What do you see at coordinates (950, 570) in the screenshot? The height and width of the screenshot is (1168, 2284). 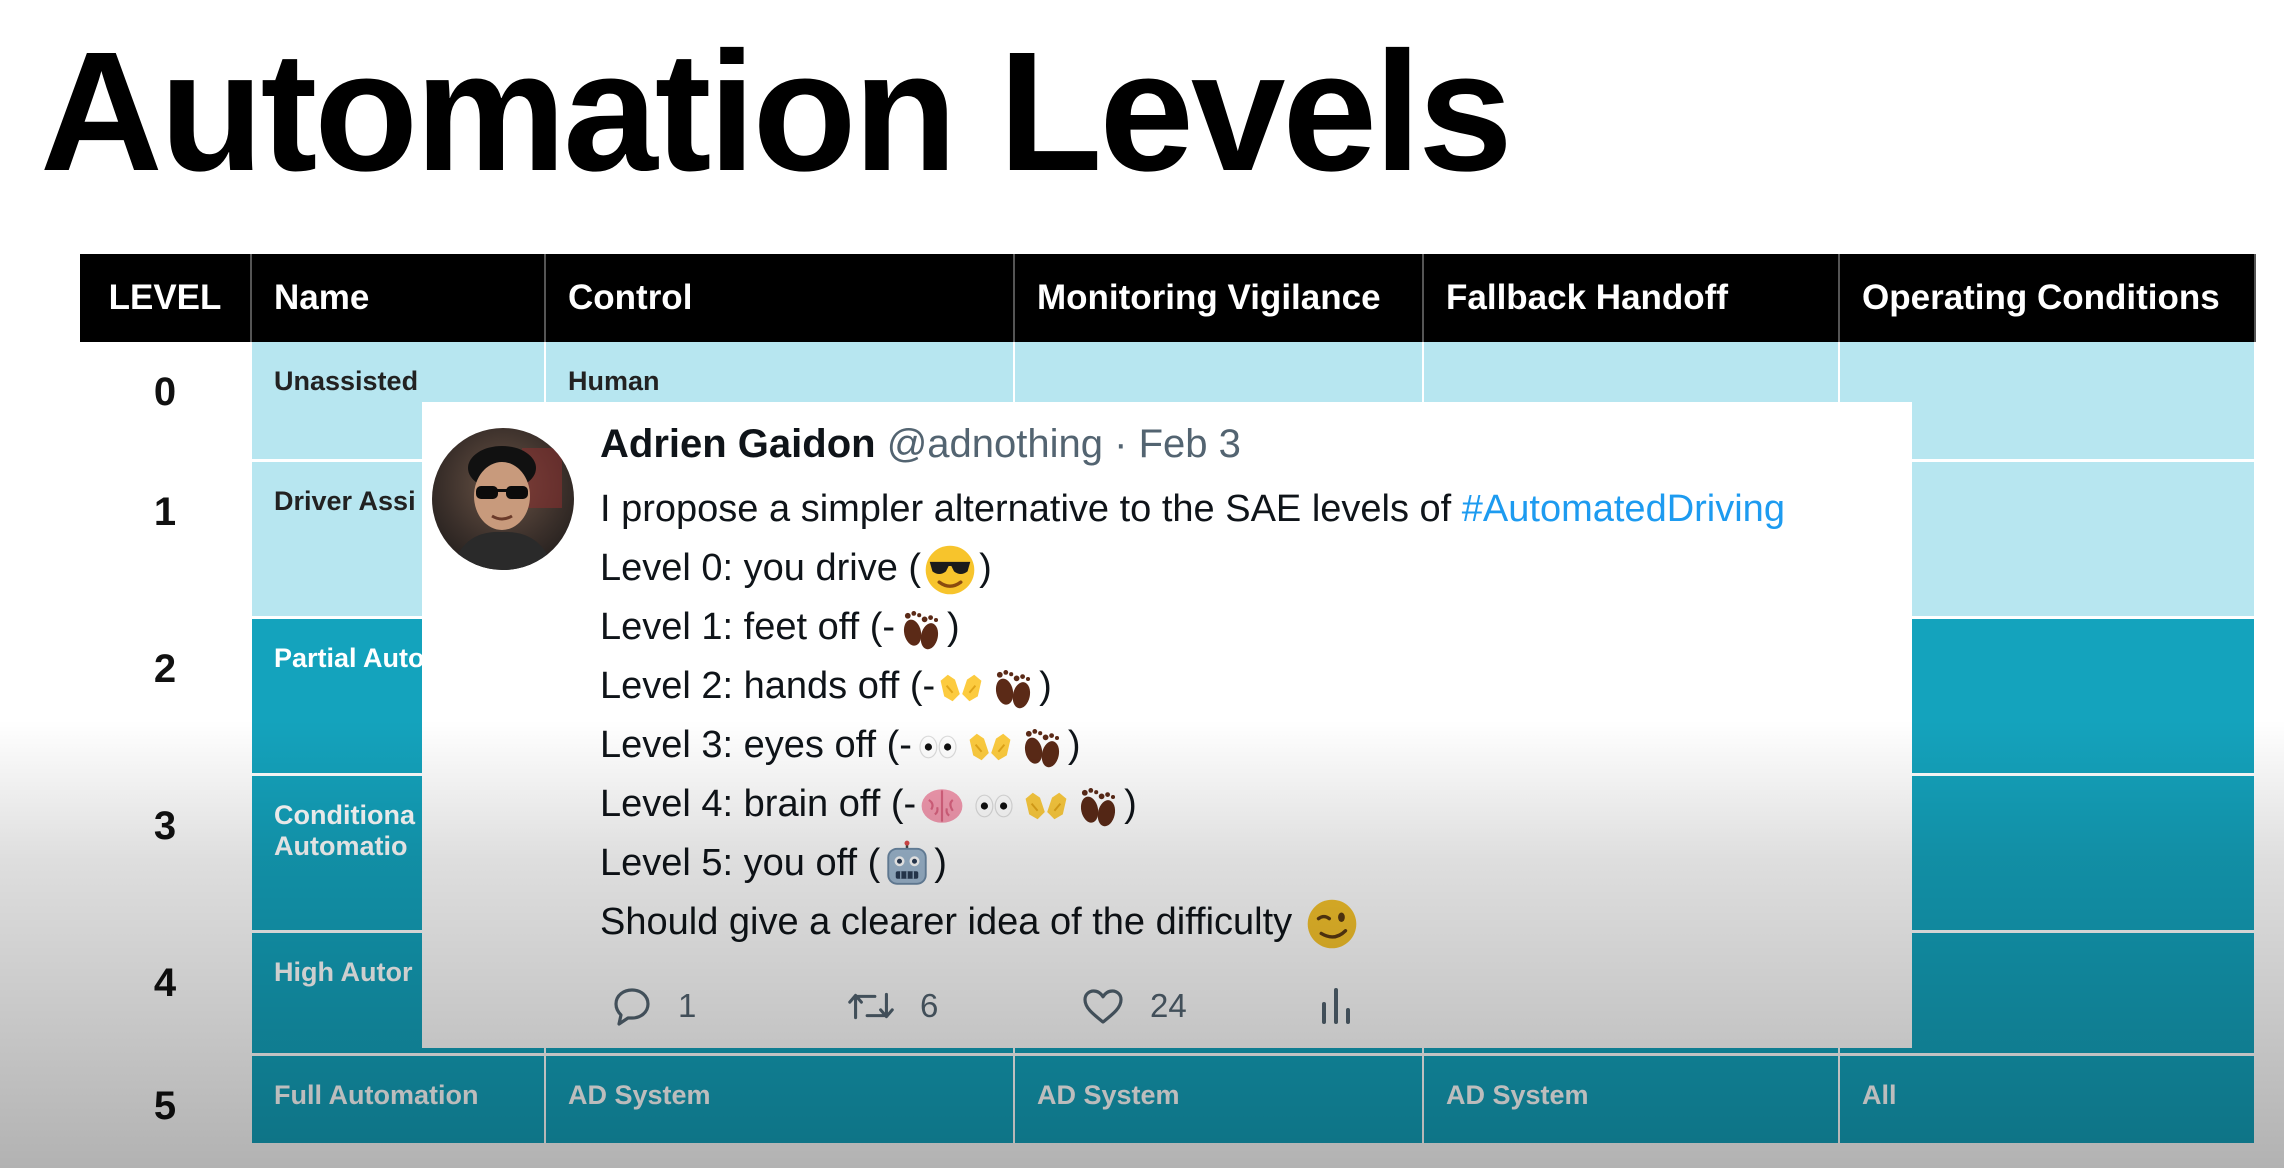 I see `sunglasses-face-icon` at bounding box center [950, 570].